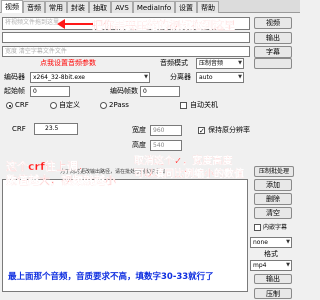 This screenshot has height=300, width=320. Describe the element at coordinates (166, 130) in the screenshot. I see `width-input: 960` at that location.